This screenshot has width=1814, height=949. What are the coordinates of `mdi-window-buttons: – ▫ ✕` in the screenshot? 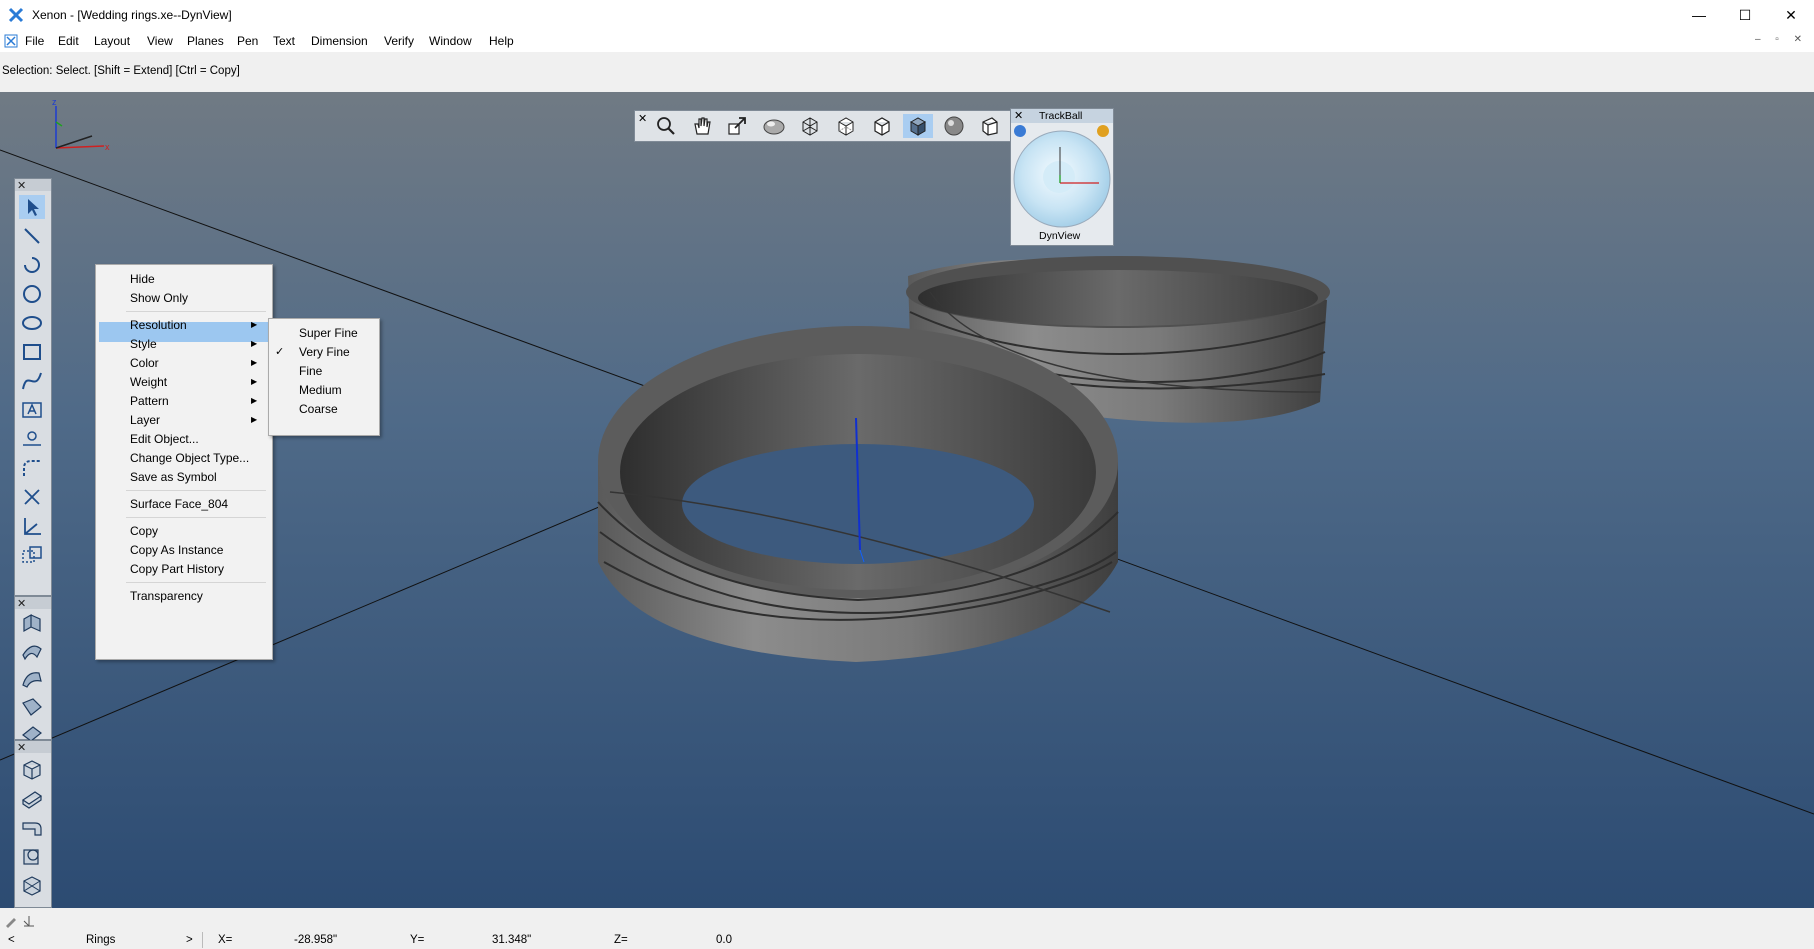 It's located at (1781, 39).